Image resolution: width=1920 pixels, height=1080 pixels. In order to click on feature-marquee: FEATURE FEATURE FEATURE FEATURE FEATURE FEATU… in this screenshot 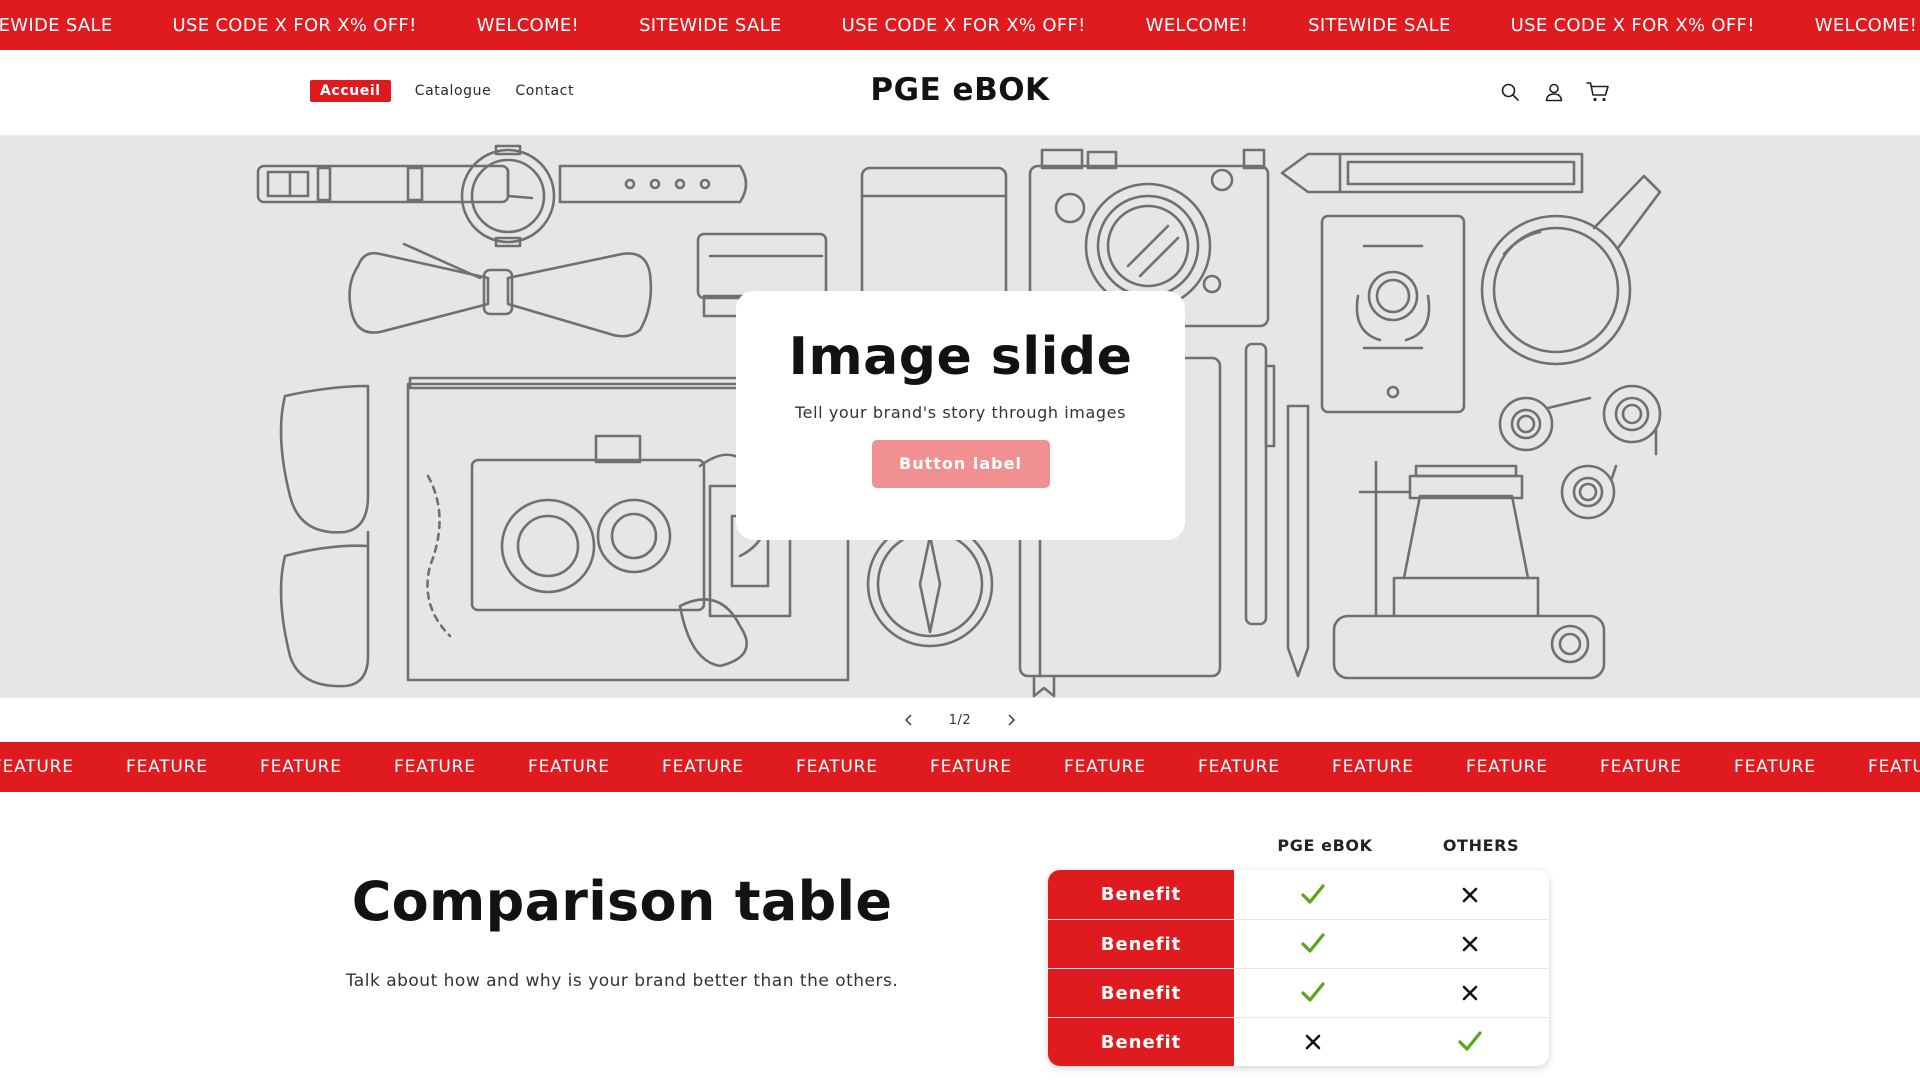, I will do `click(960, 767)`.